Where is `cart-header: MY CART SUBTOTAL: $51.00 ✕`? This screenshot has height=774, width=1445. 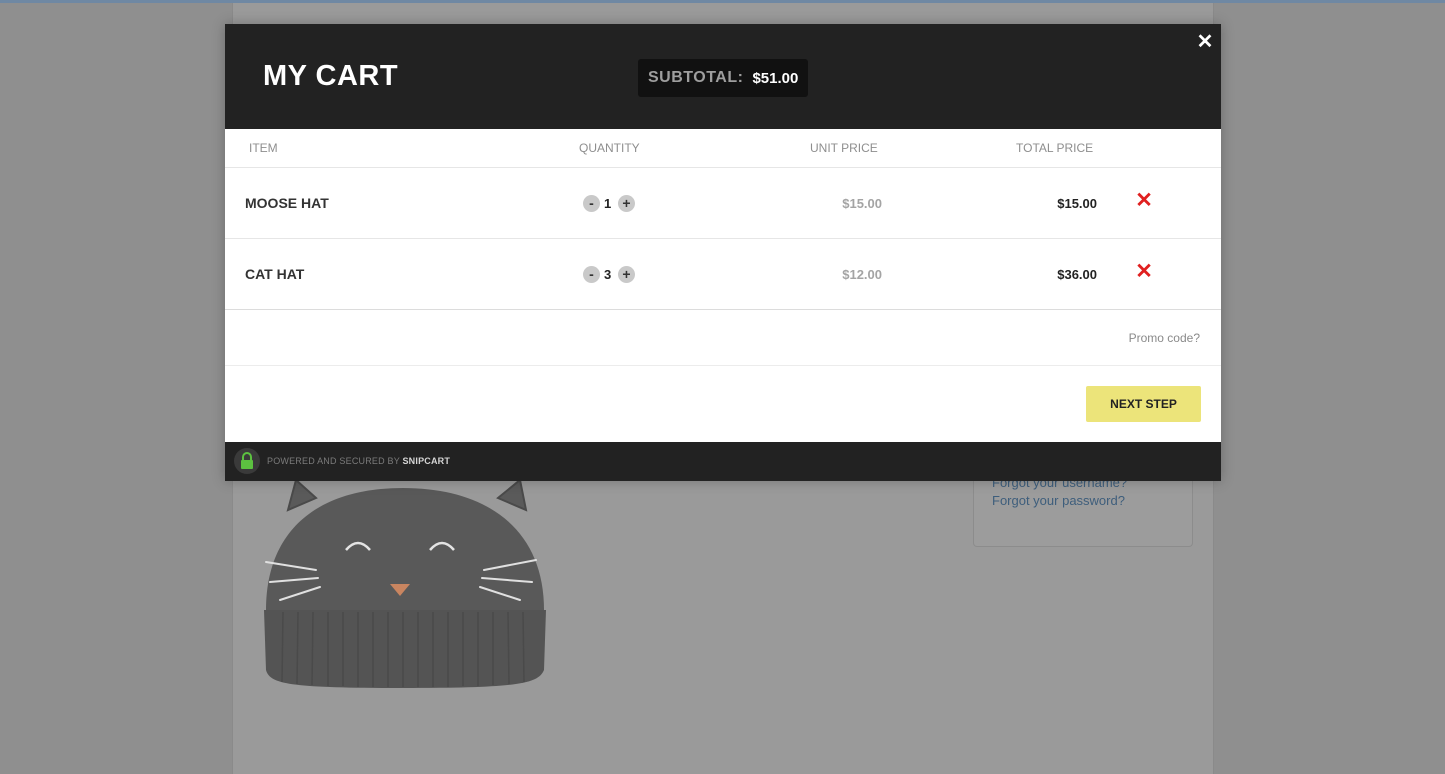 cart-header: MY CART SUBTOTAL: $51.00 ✕ is located at coordinates (723, 76).